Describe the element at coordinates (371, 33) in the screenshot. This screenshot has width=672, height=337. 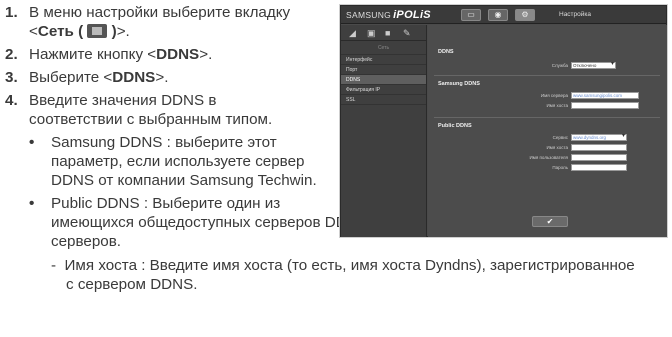
I see `network-tab-icon: ▣` at that location.